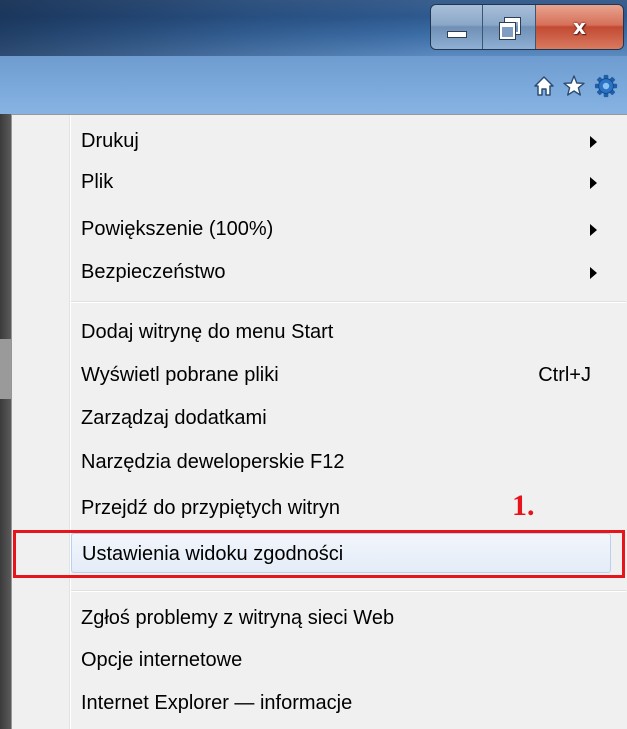 Image resolution: width=627 pixels, height=729 pixels. What do you see at coordinates (97, 182) in the screenshot?
I see `menu-item-label: Plik` at bounding box center [97, 182].